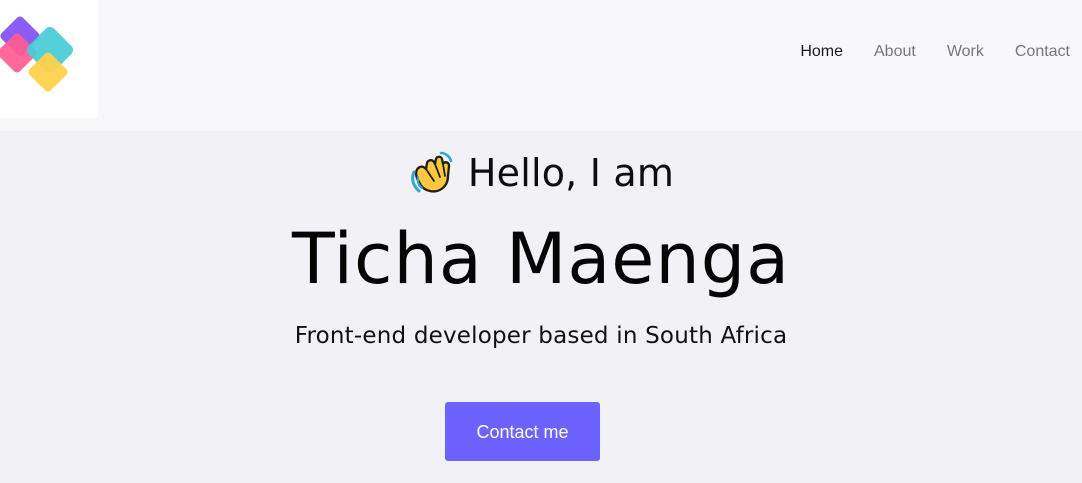  I want to click on nav-contact: Contact, so click(1042, 52).